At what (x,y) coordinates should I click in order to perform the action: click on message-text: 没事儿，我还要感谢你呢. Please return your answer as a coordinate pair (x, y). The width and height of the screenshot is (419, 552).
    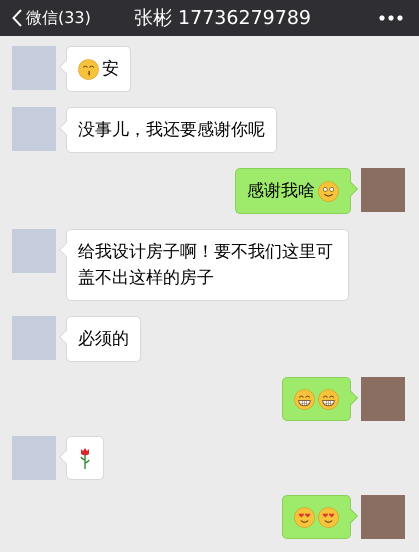
    Looking at the image, I should click on (171, 130).